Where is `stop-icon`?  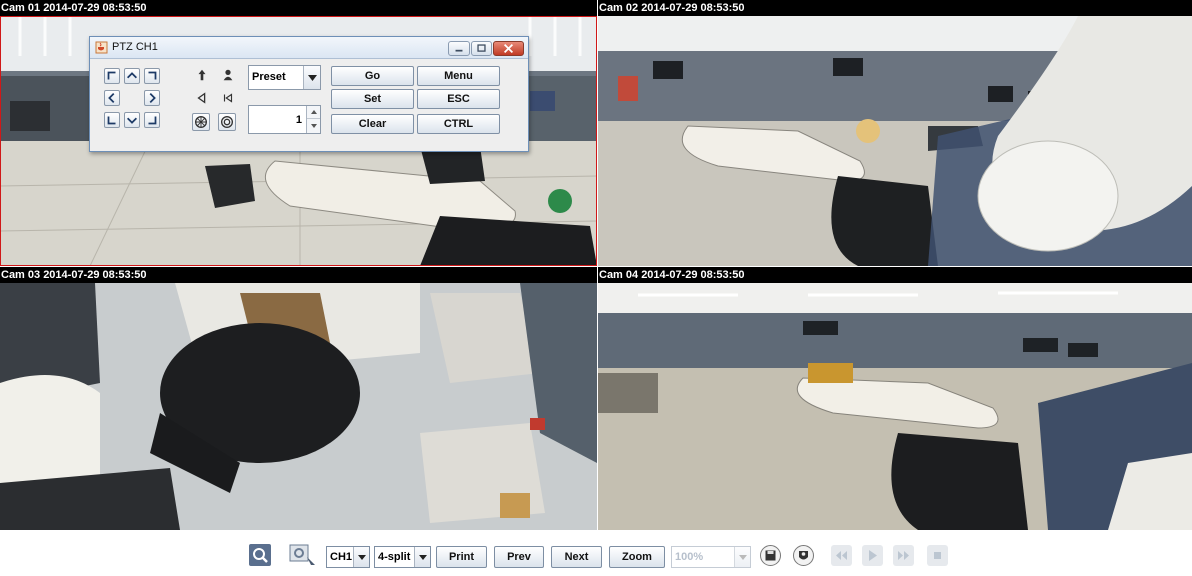
stop-icon is located at coordinates (937, 555).